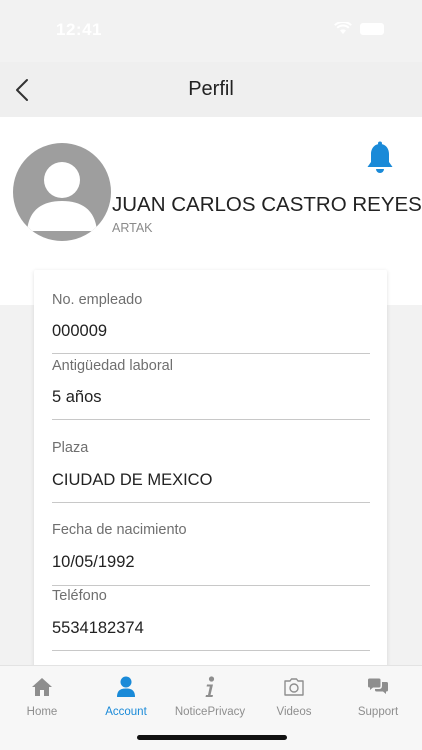 The image size is (422, 750). I want to click on person-placeholder-icon, so click(62, 196).